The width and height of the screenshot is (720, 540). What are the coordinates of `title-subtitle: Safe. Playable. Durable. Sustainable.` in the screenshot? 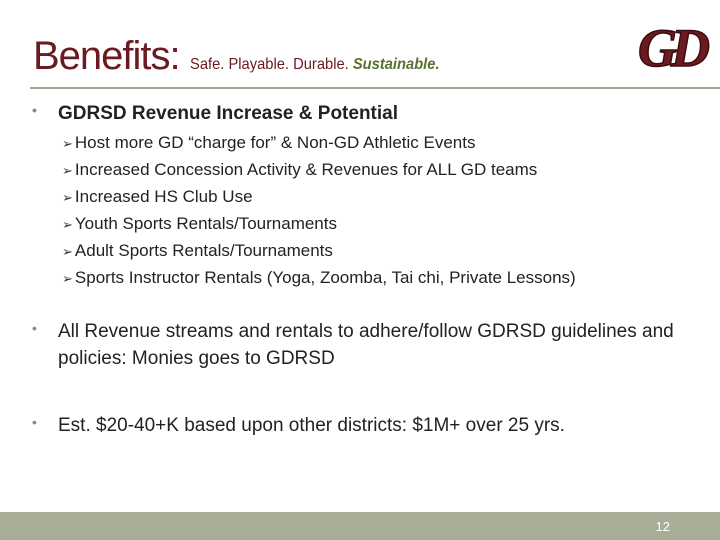 It's located at (315, 65).